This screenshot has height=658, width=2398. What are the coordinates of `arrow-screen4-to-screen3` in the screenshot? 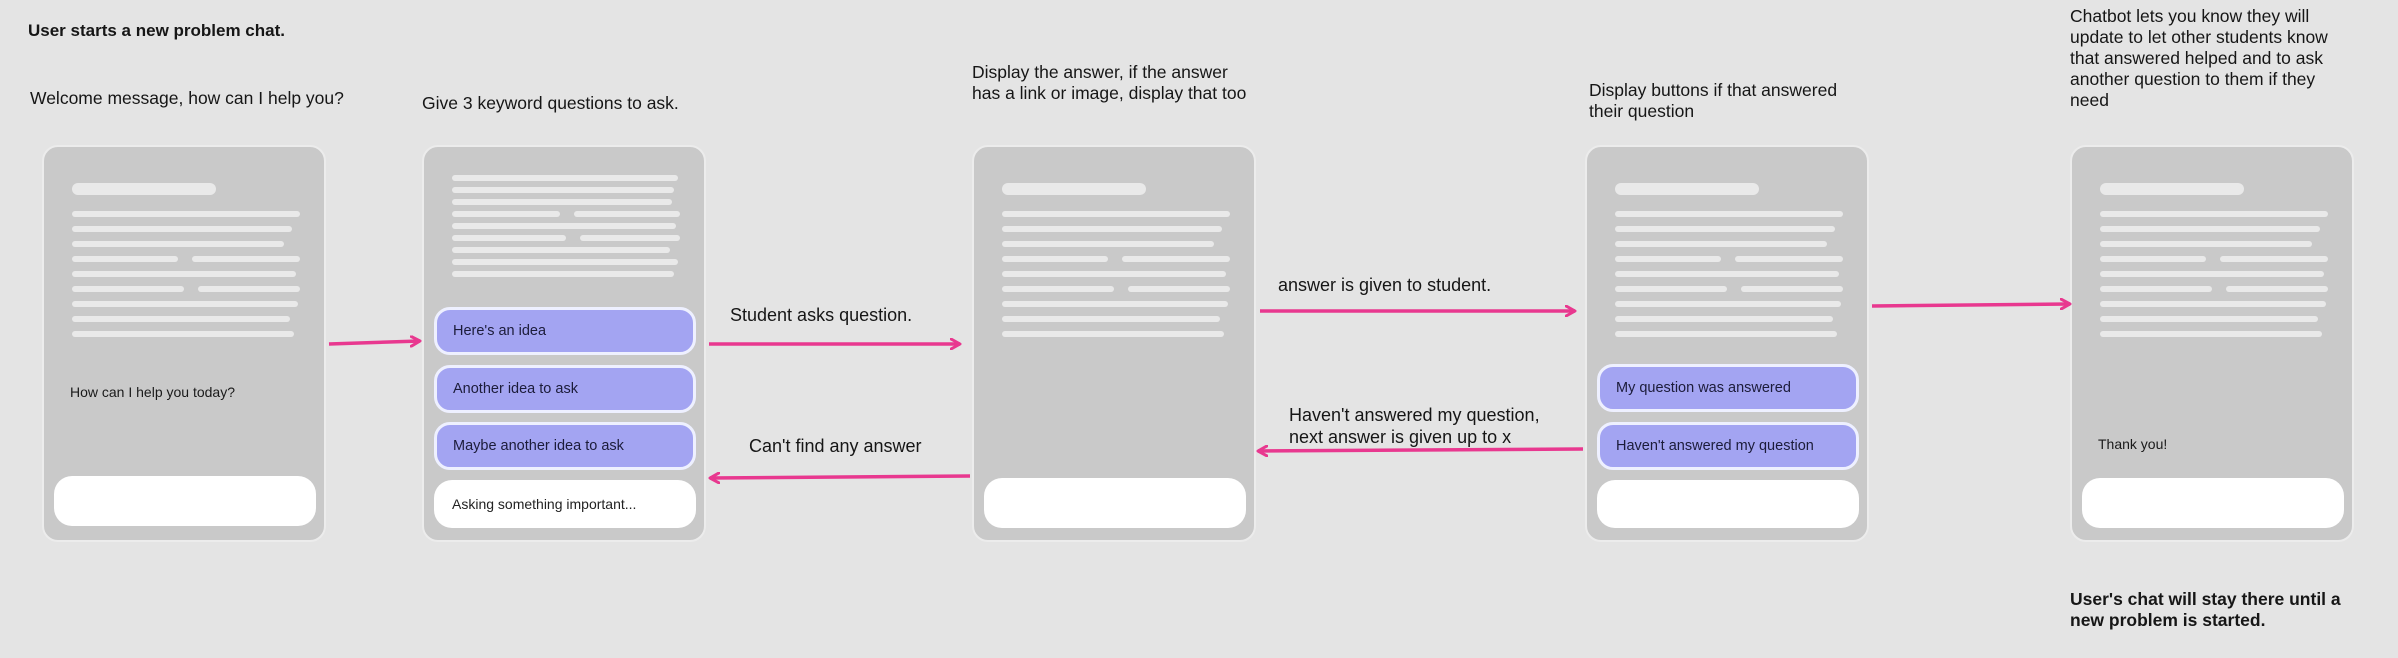 It's located at (1421, 450).